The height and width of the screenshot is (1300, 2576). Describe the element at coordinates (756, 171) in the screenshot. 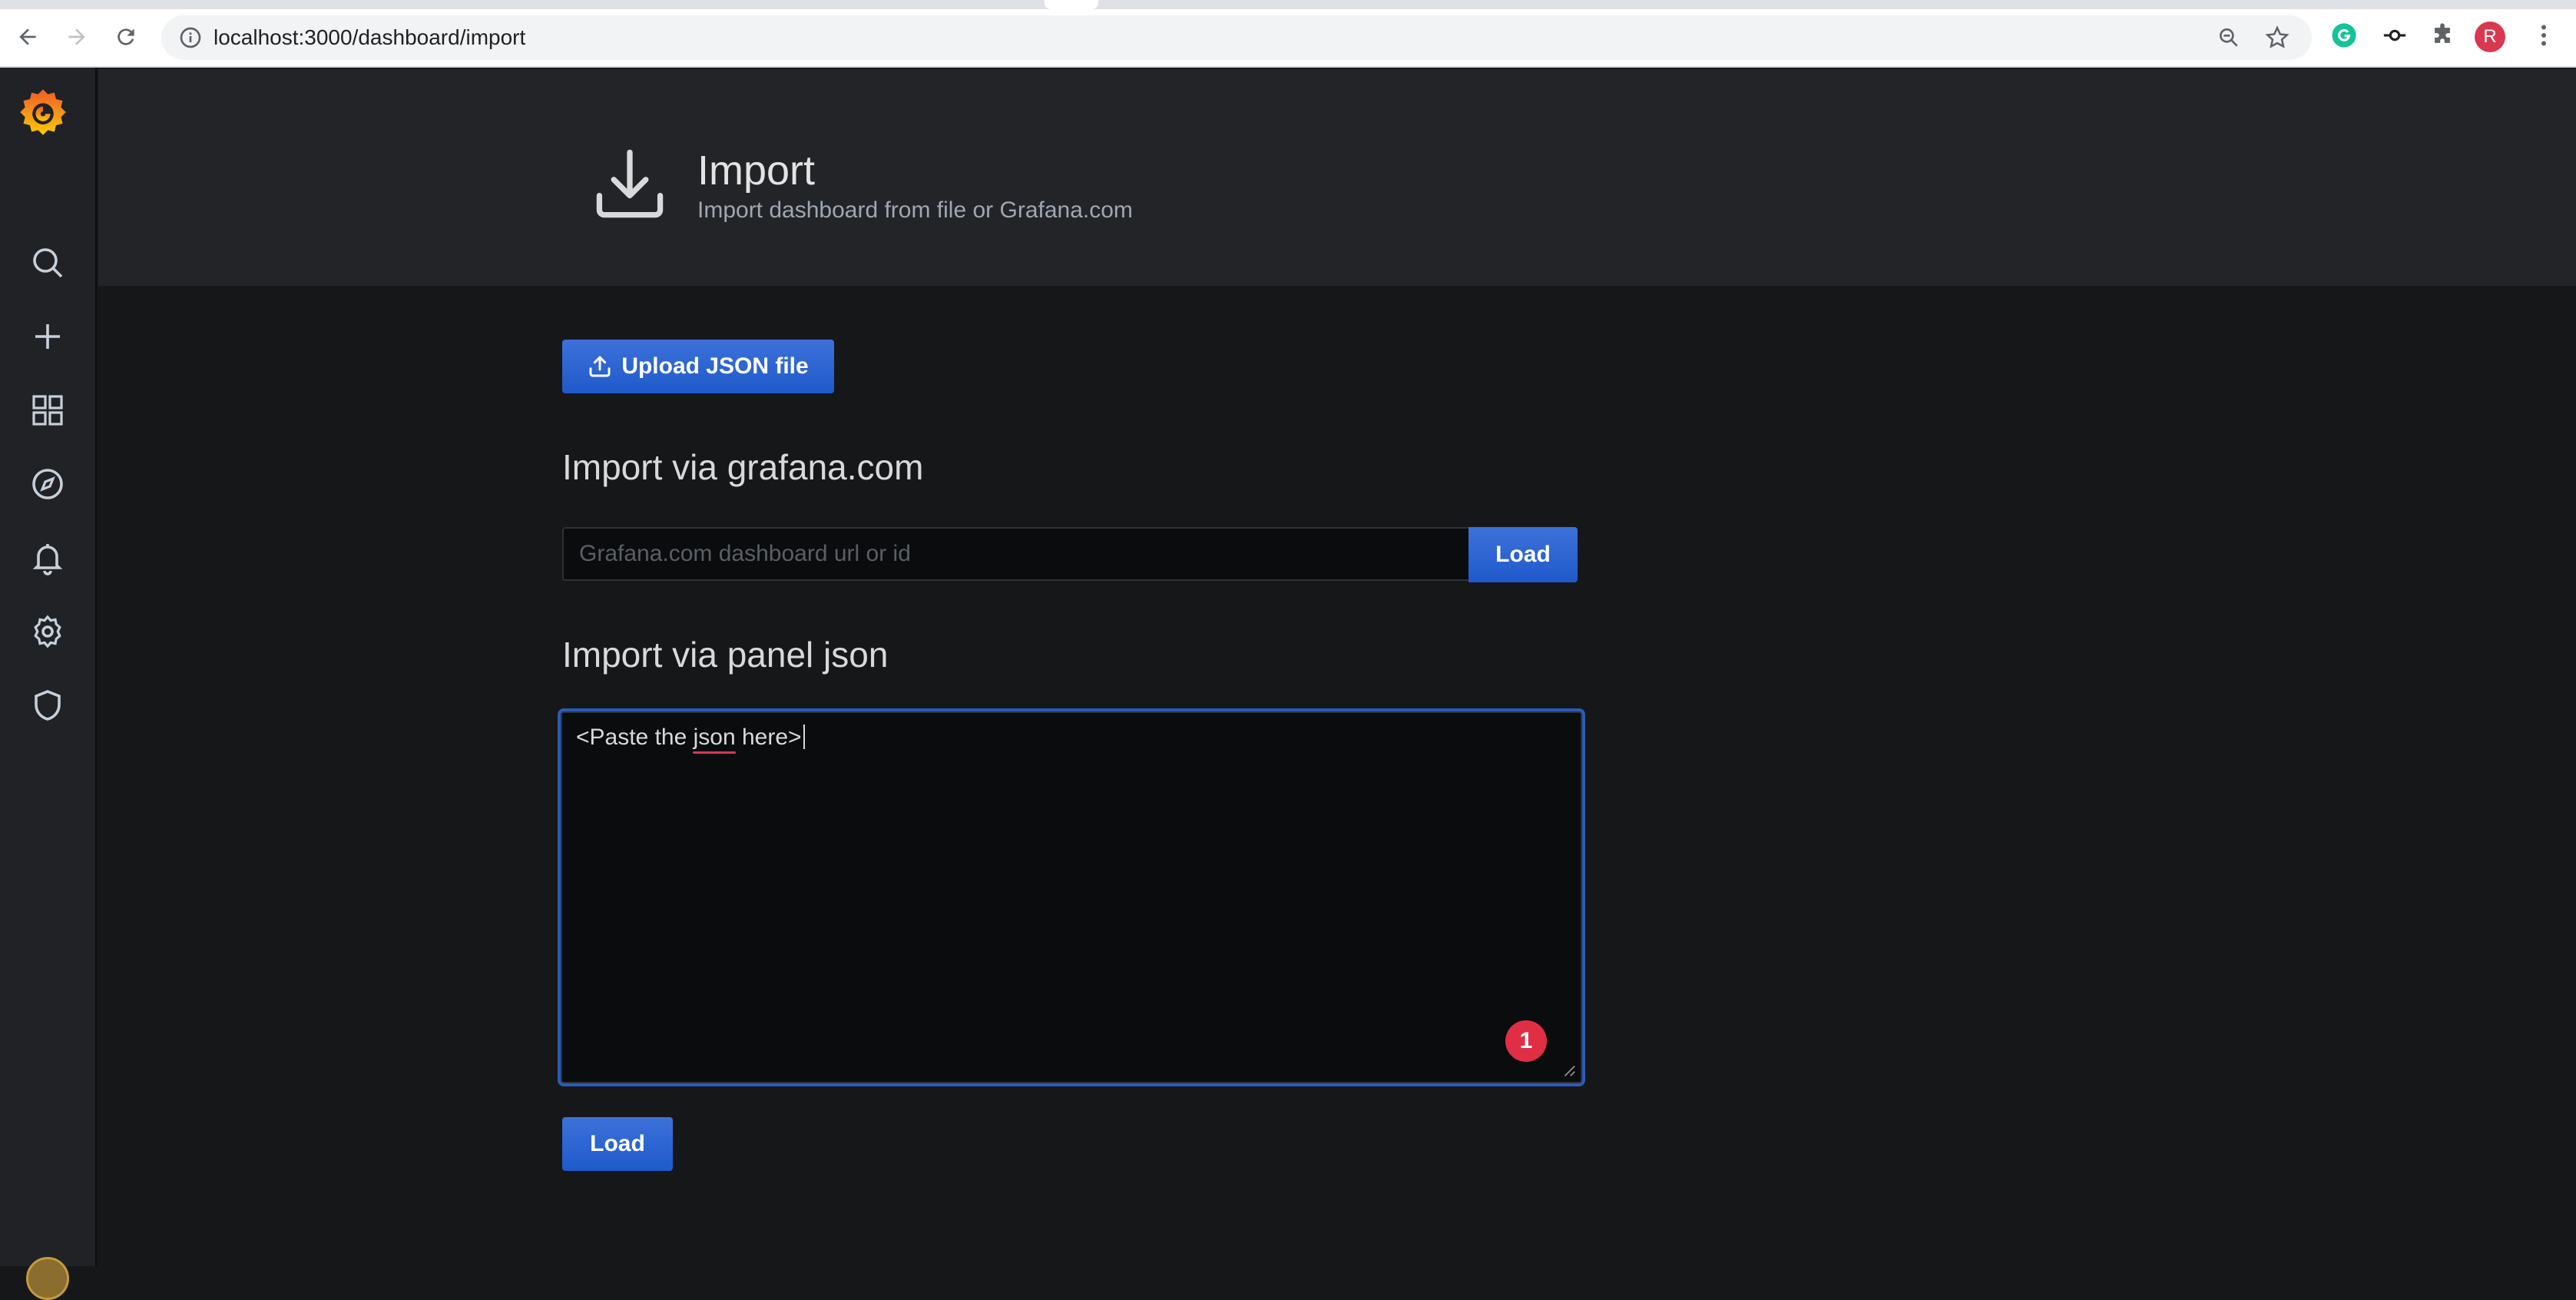

I see `page-title: Import` at that location.